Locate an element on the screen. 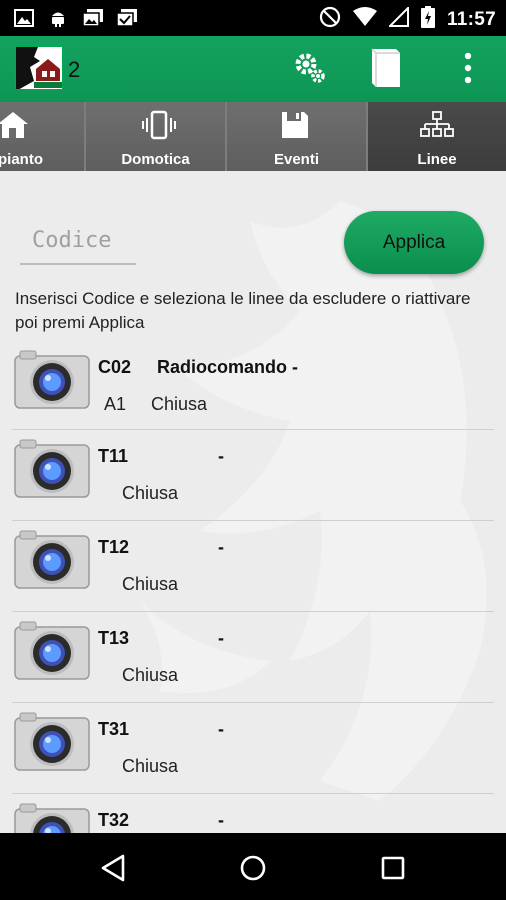 This screenshot has height=900, width=506. line-code: T31 is located at coordinates (114, 729).